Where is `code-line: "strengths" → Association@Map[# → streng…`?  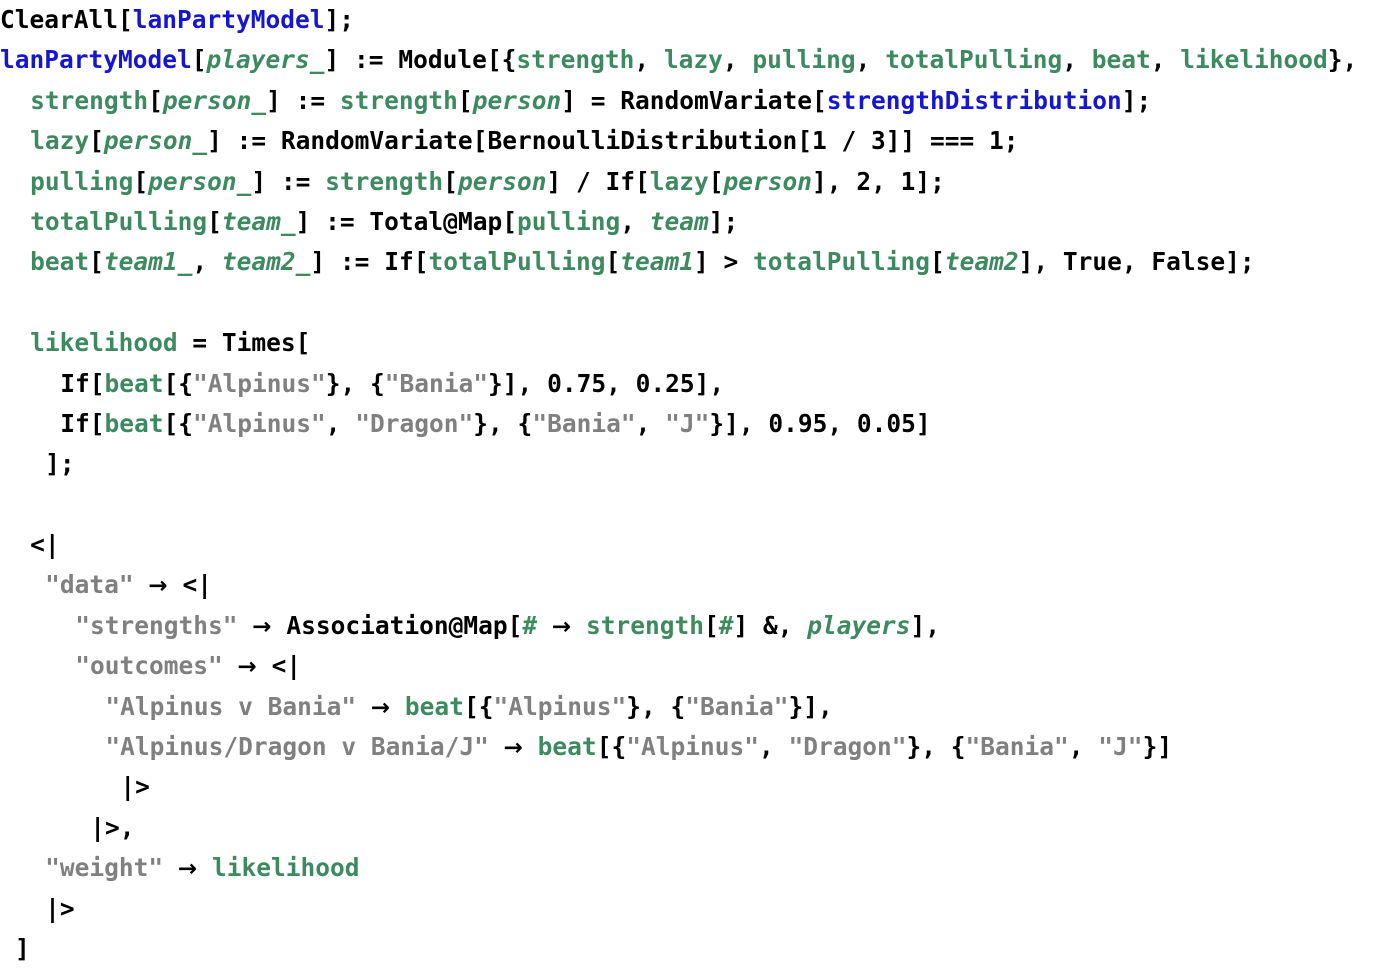
code-line: "strengths" → Association@Map[# → streng… is located at coordinates (699, 626).